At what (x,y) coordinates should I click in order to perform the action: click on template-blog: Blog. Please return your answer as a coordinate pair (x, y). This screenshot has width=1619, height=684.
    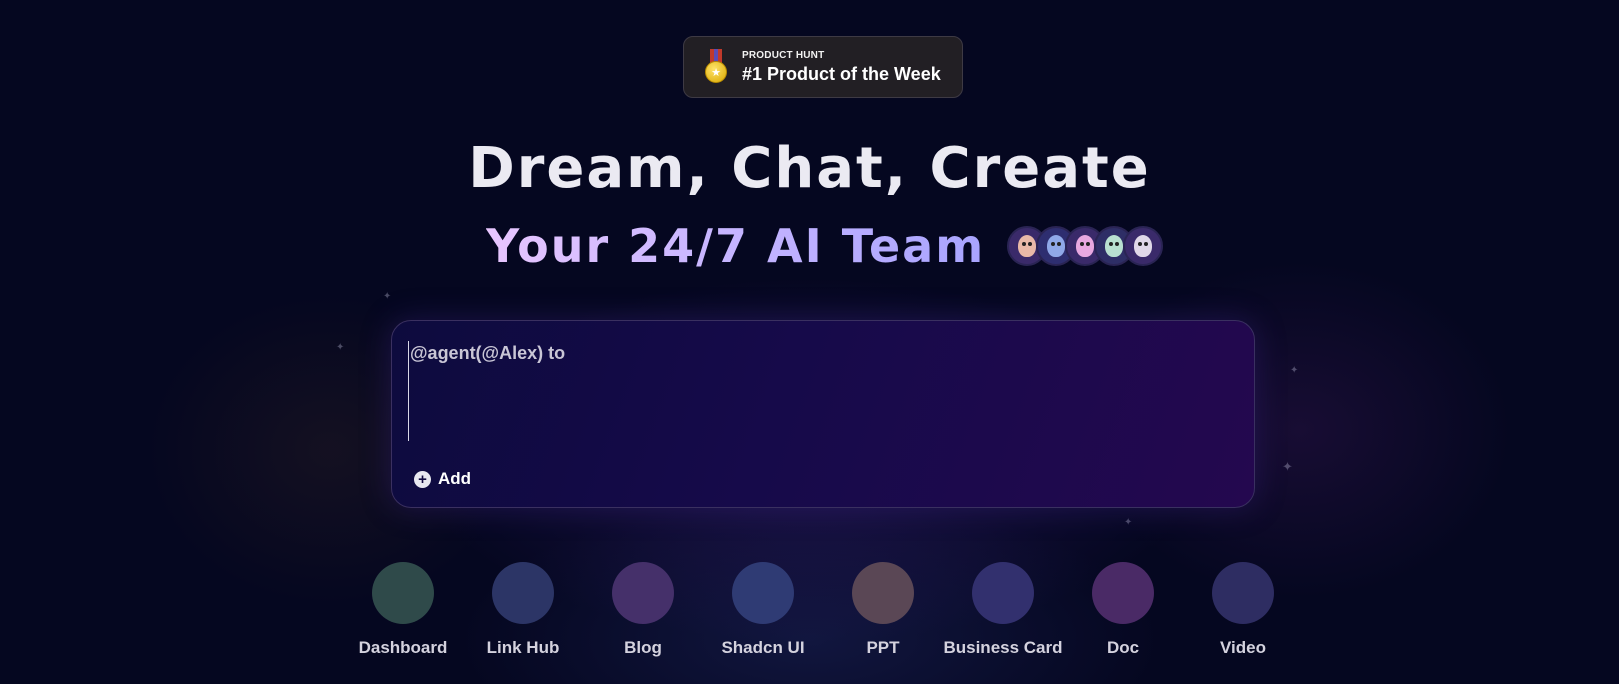
    Looking at the image, I should click on (643, 610).